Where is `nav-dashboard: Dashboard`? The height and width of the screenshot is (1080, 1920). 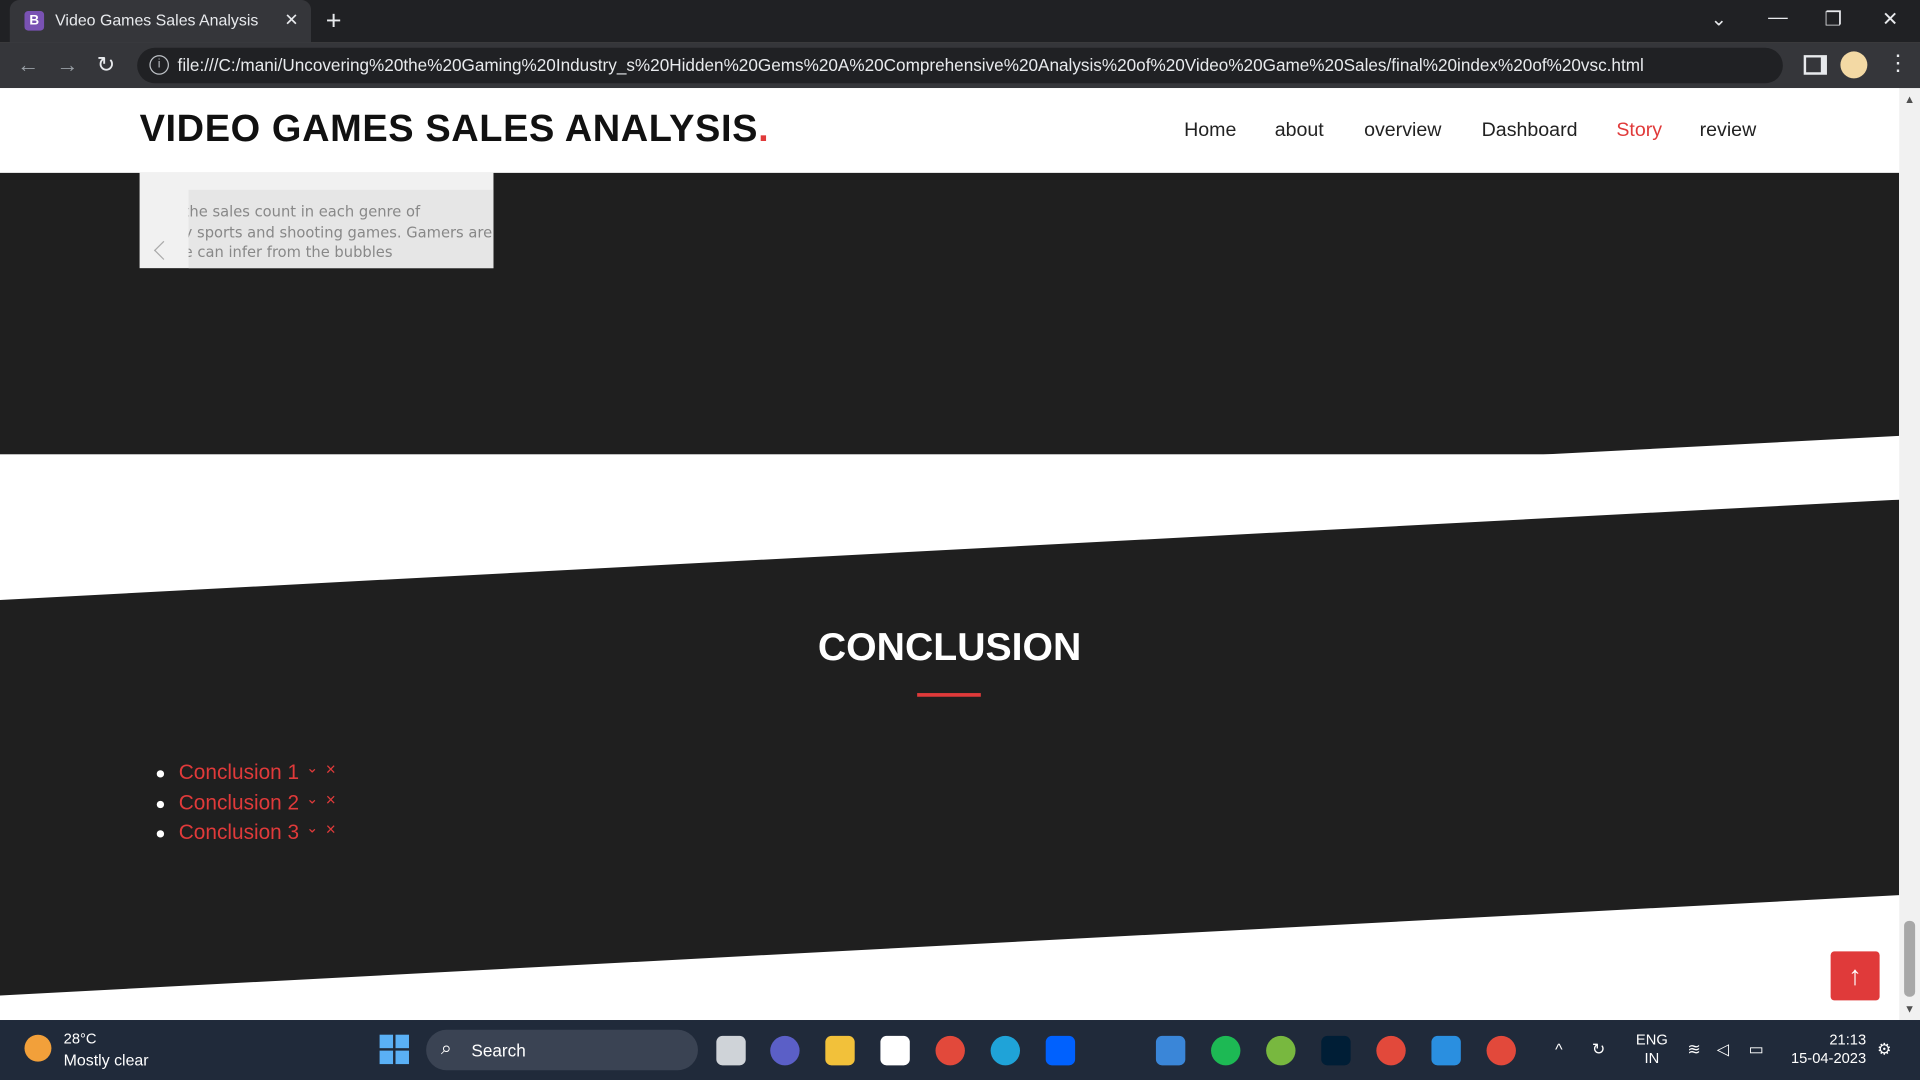 nav-dashboard: Dashboard is located at coordinates (1530, 131).